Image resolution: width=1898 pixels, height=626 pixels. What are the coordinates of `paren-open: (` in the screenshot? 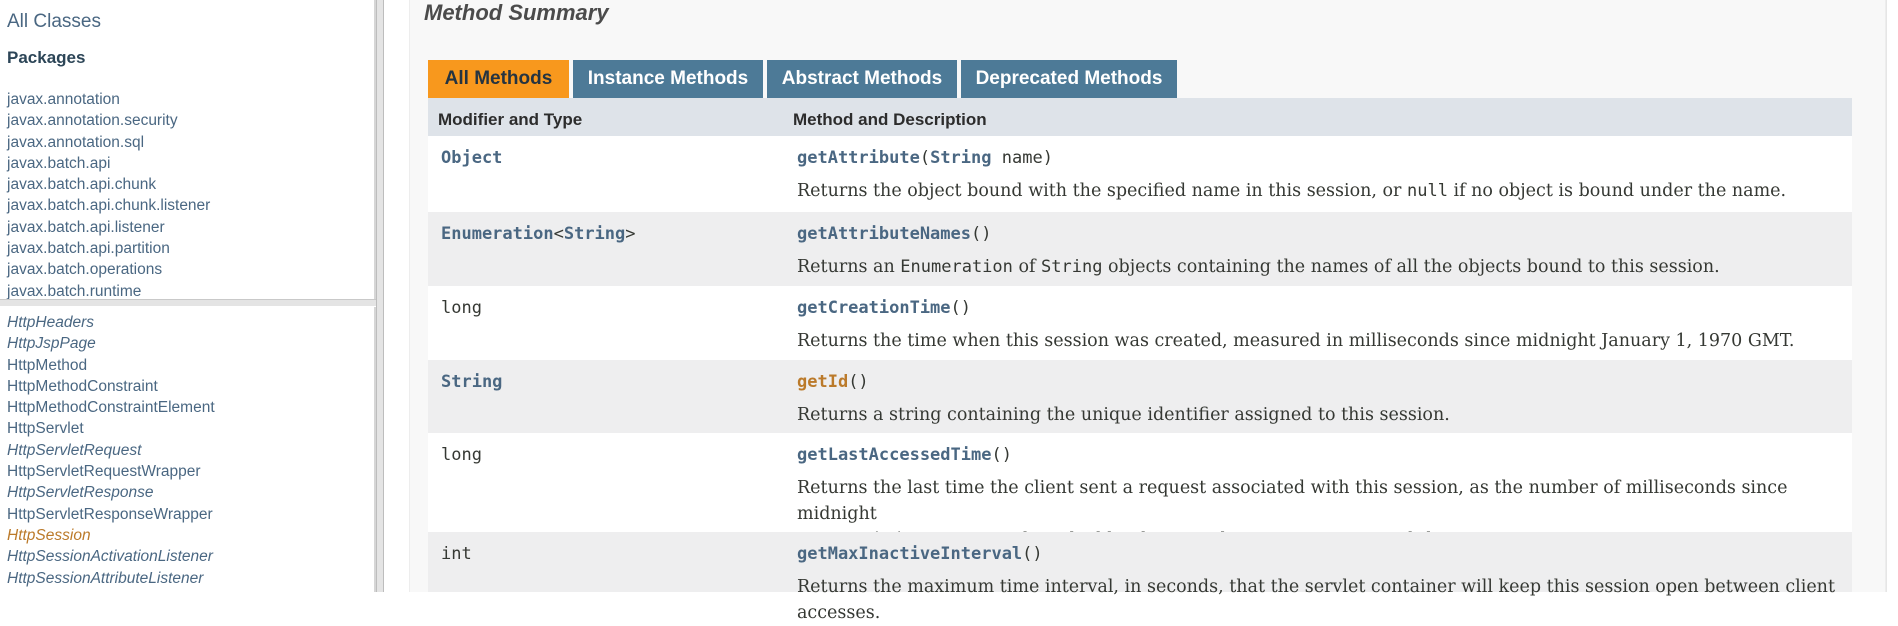 It's located at (925, 158).